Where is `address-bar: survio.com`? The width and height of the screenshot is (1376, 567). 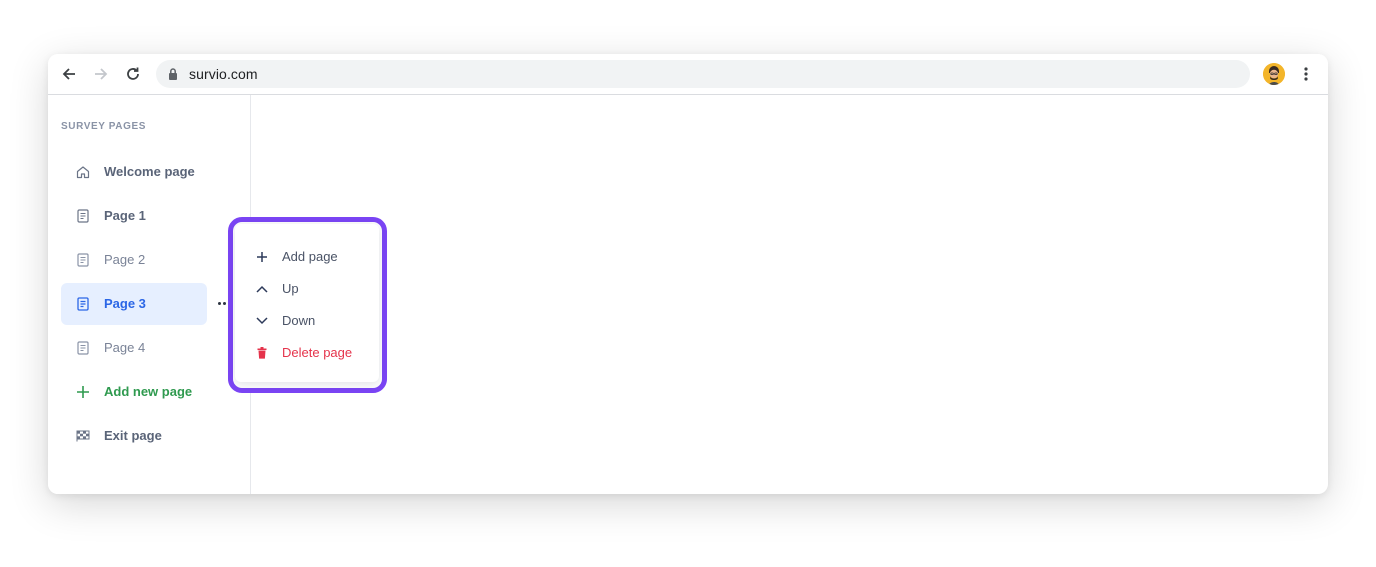
address-bar: survio.com is located at coordinates (703, 74).